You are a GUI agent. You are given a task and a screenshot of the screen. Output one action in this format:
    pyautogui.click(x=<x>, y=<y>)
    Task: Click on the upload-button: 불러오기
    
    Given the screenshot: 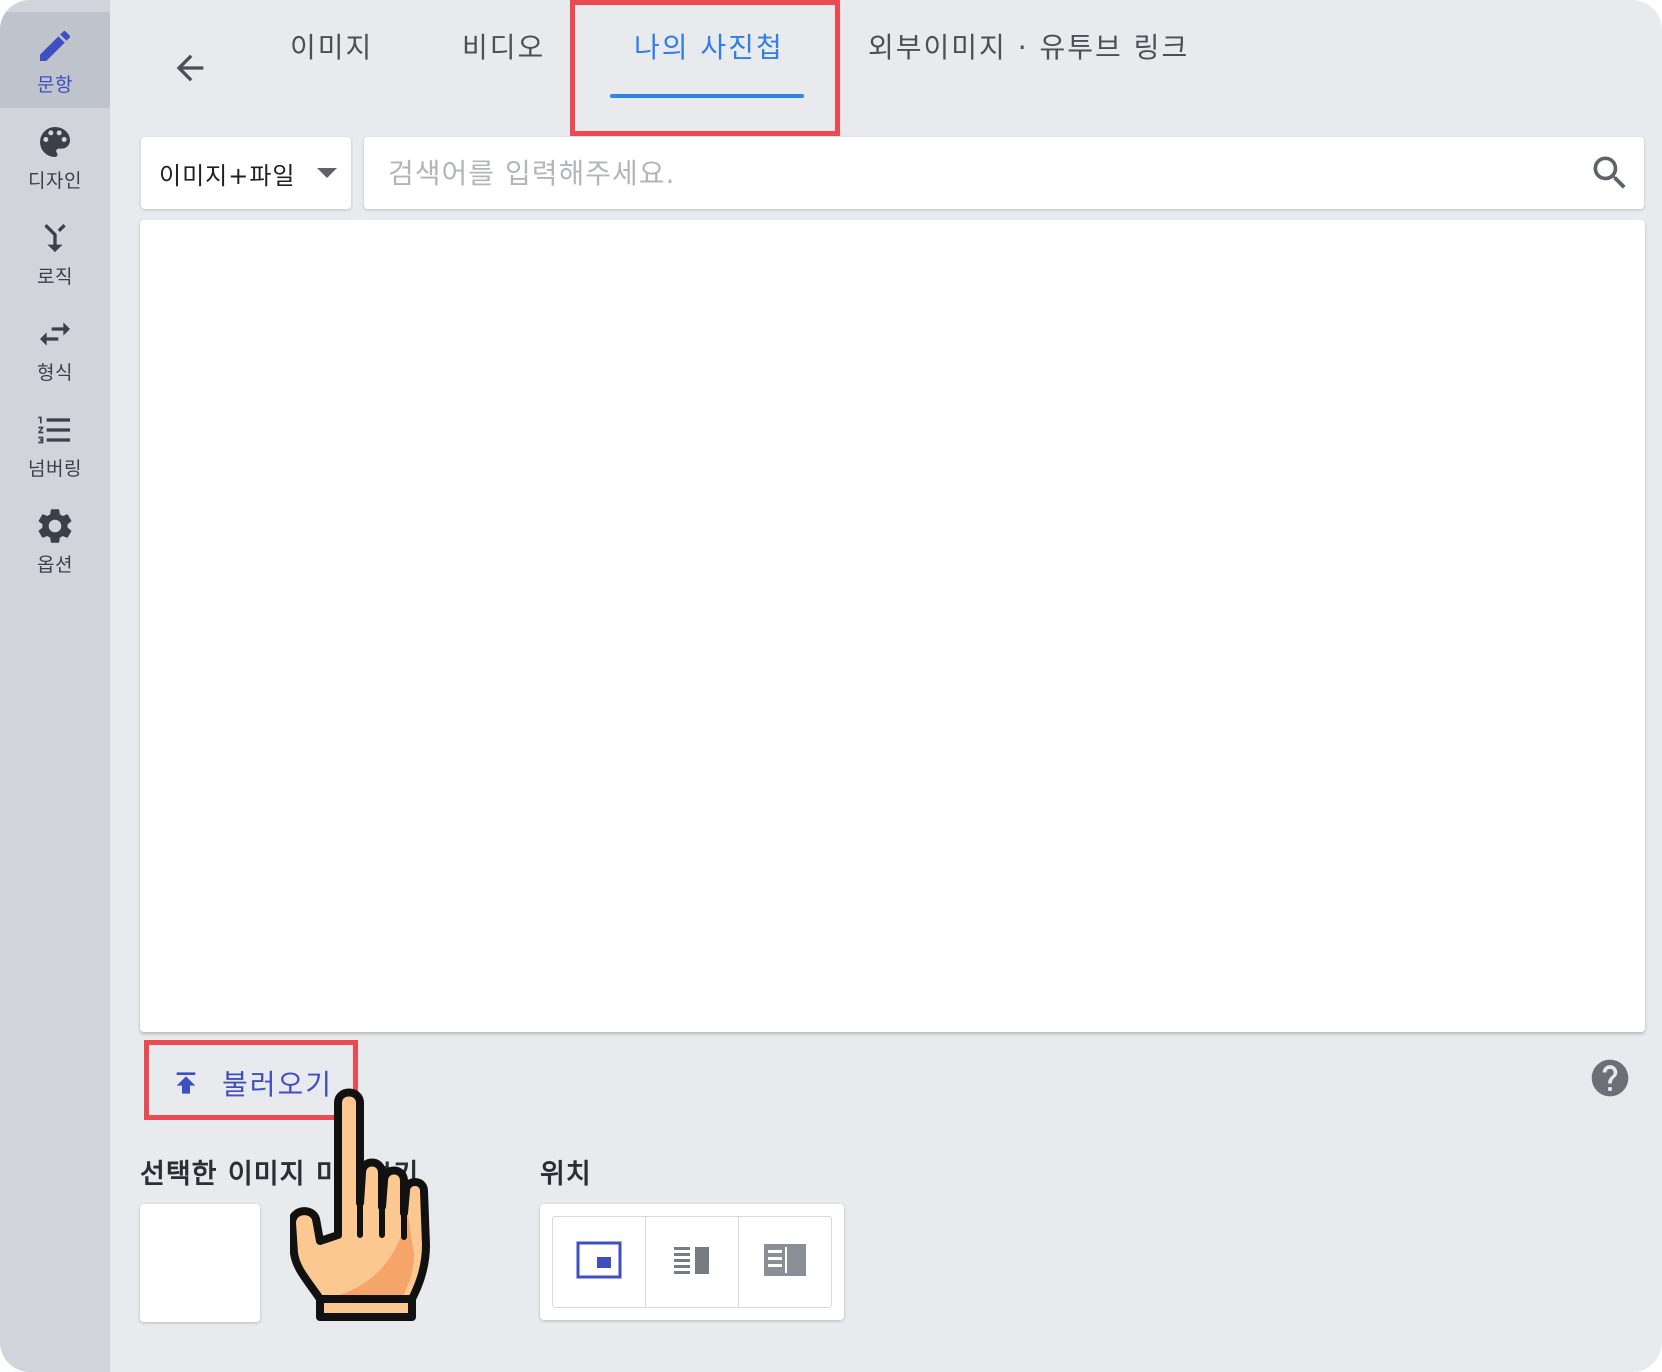 What is the action you would take?
    pyautogui.click(x=250, y=1083)
    